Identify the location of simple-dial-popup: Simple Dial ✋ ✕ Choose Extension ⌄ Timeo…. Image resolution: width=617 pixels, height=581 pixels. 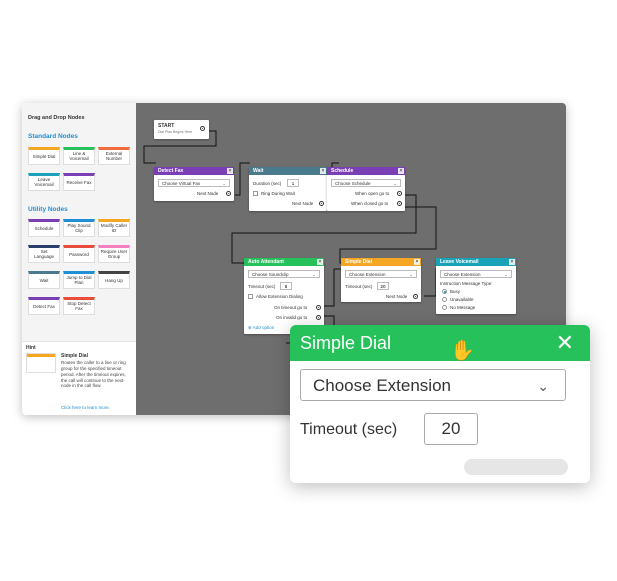
(440, 404).